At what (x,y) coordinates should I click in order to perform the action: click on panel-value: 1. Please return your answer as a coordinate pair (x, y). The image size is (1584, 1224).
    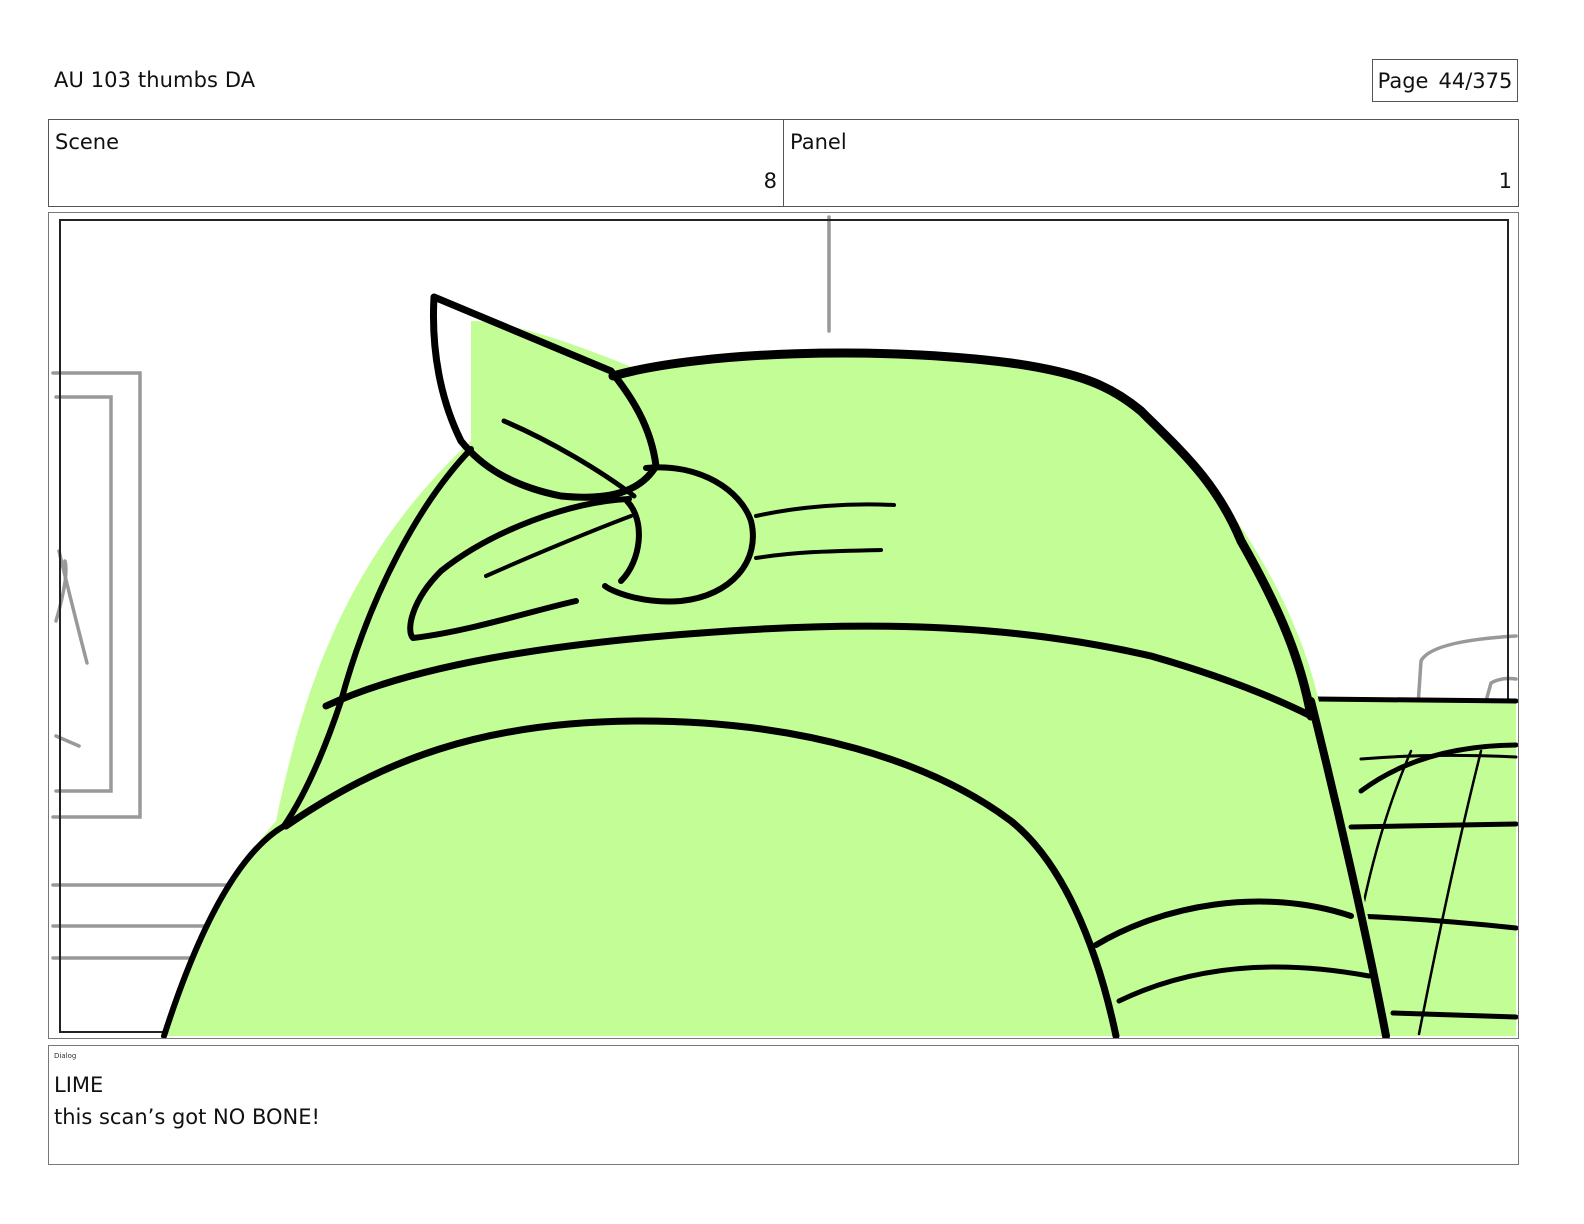
    Looking at the image, I should click on (1505, 181).